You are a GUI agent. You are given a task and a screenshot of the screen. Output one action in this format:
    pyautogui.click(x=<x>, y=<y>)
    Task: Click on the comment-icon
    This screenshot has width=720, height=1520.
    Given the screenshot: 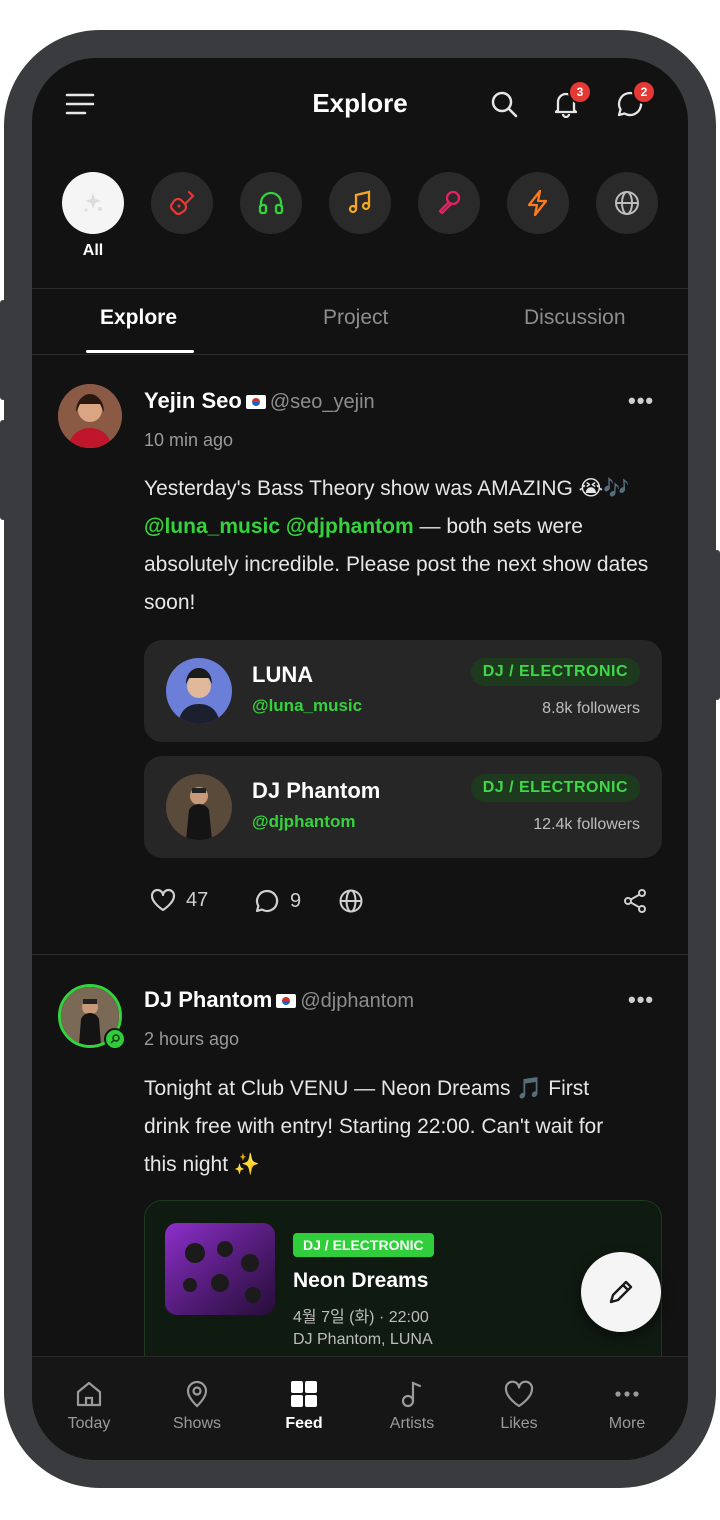 What is the action you would take?
    pyautogui.click(x=267, y=901)
    